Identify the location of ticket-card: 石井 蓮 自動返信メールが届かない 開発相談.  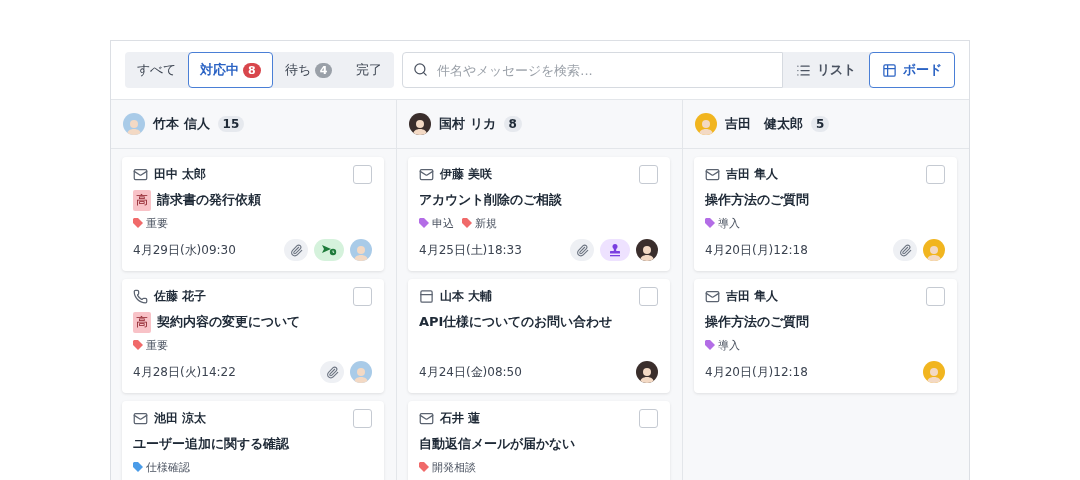
(539, 440).